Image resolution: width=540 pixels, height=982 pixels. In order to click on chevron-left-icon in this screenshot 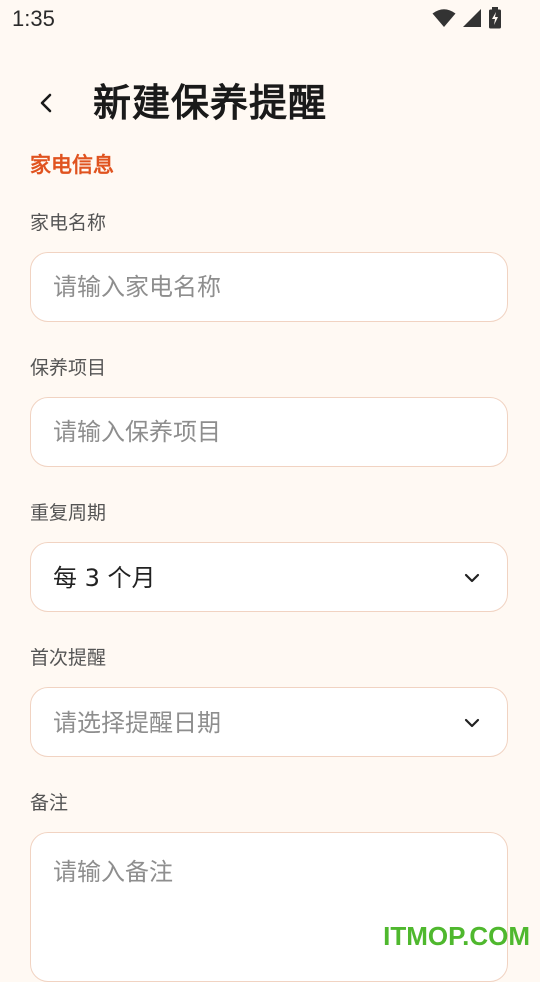, I will do `click(46, 103)`.